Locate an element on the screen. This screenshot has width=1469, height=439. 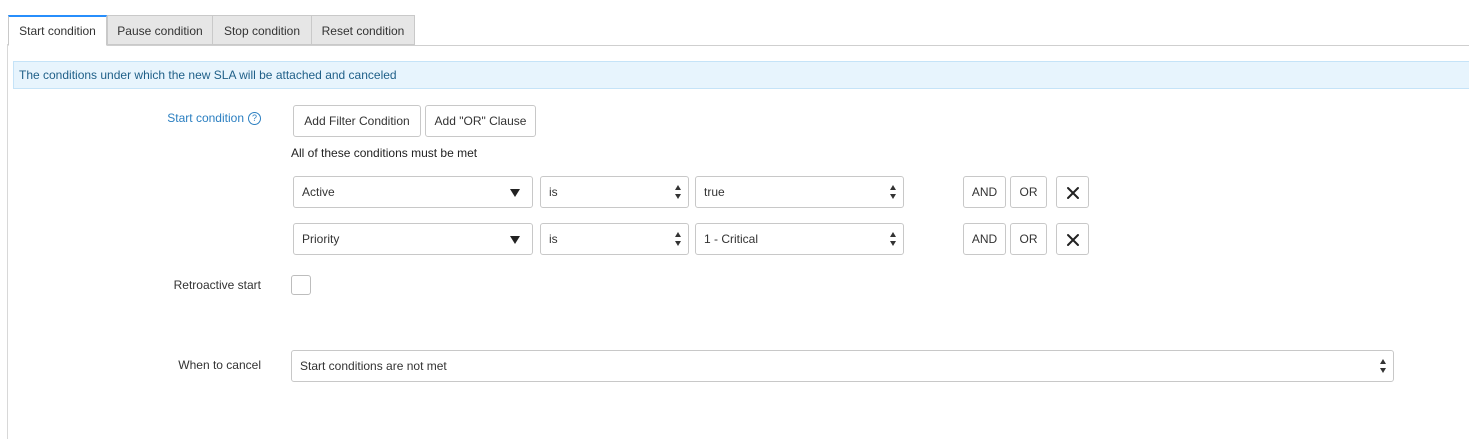
condition-field-value: Priority is located at coordinates (321, 239).